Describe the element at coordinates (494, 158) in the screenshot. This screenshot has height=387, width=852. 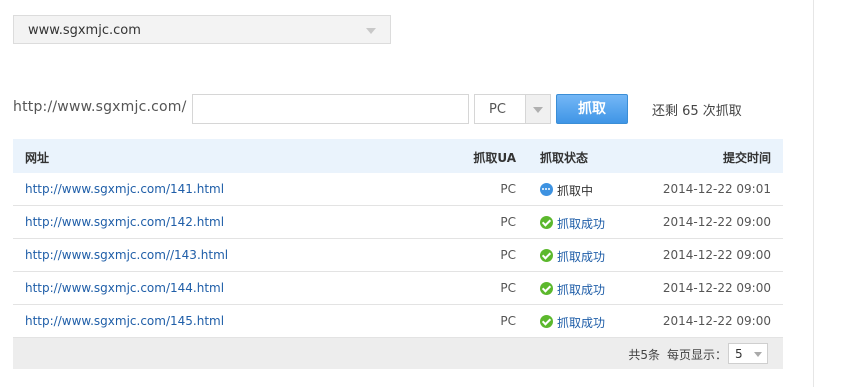
I see `header-ua: 抓取UA` at that location.